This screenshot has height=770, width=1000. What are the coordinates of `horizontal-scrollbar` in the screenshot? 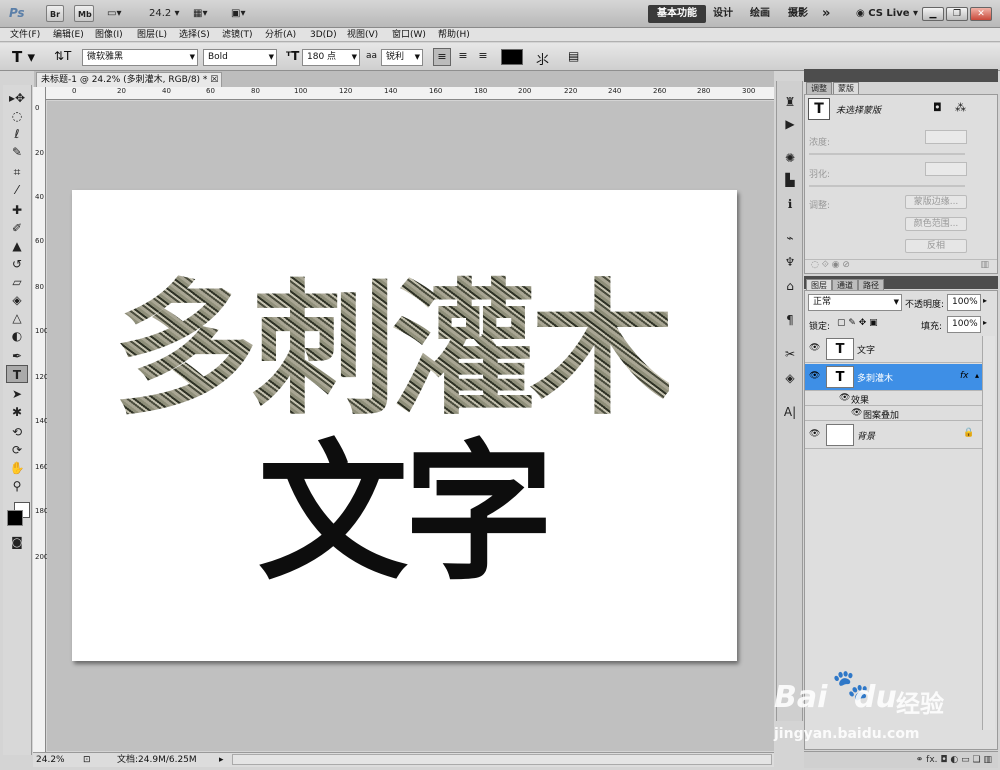 It's located at (502, 759).